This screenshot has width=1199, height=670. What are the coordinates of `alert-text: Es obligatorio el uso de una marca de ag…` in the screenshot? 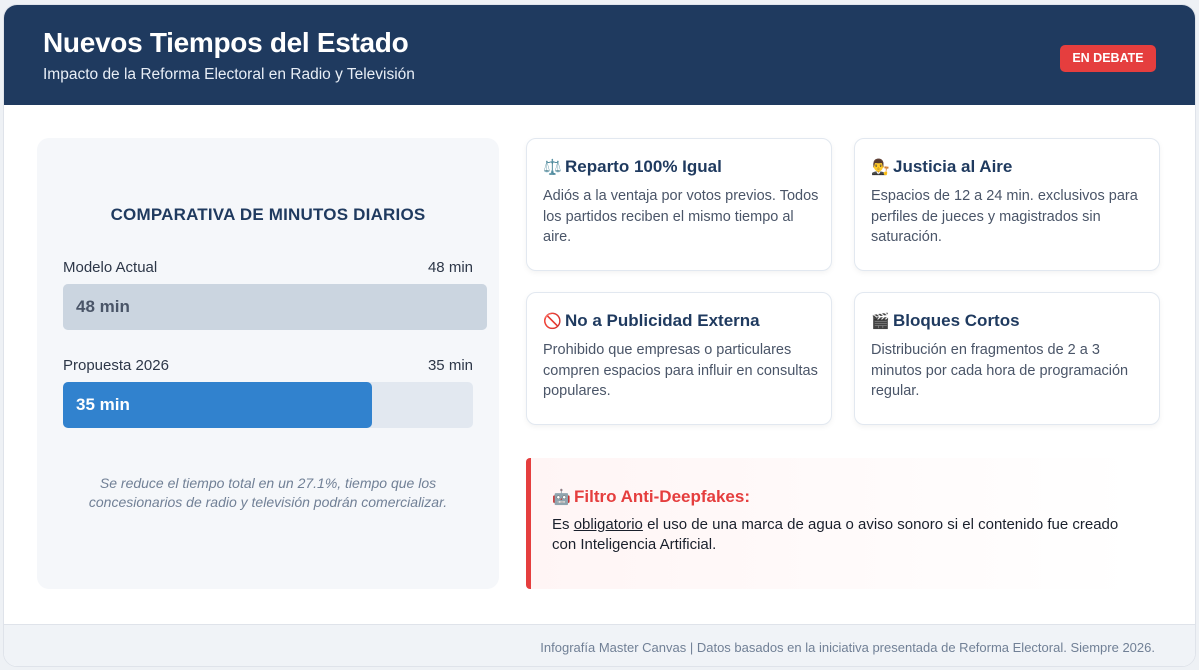 It's located at (842, 535).